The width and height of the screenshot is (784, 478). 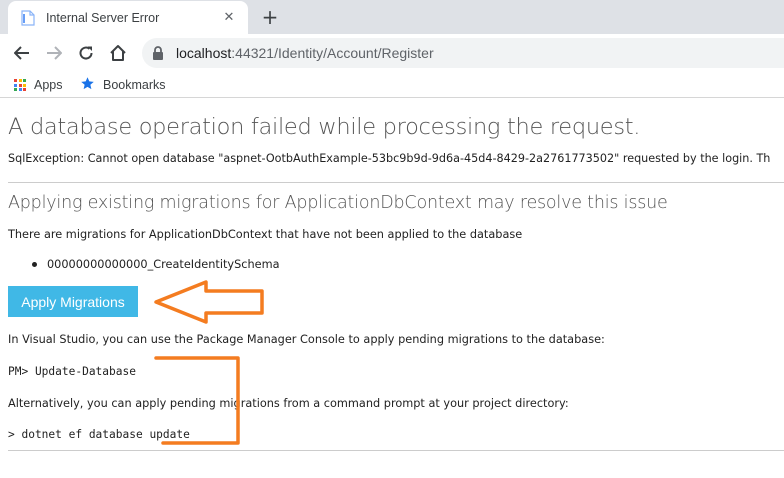 What do you see at coordinates (197, 400) in the screenshot?
I see `annotation-bracket-icon` at bounding box center [197, 400].